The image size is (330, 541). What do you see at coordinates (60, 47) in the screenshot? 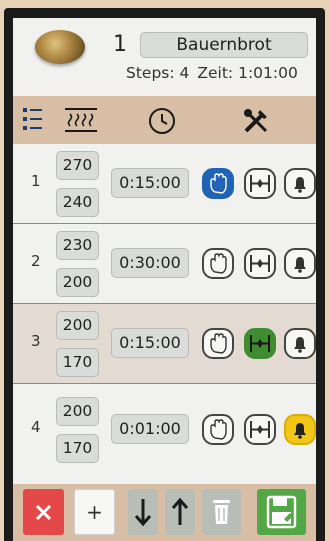
I see `bread-image` at bounding box center [60, 47].